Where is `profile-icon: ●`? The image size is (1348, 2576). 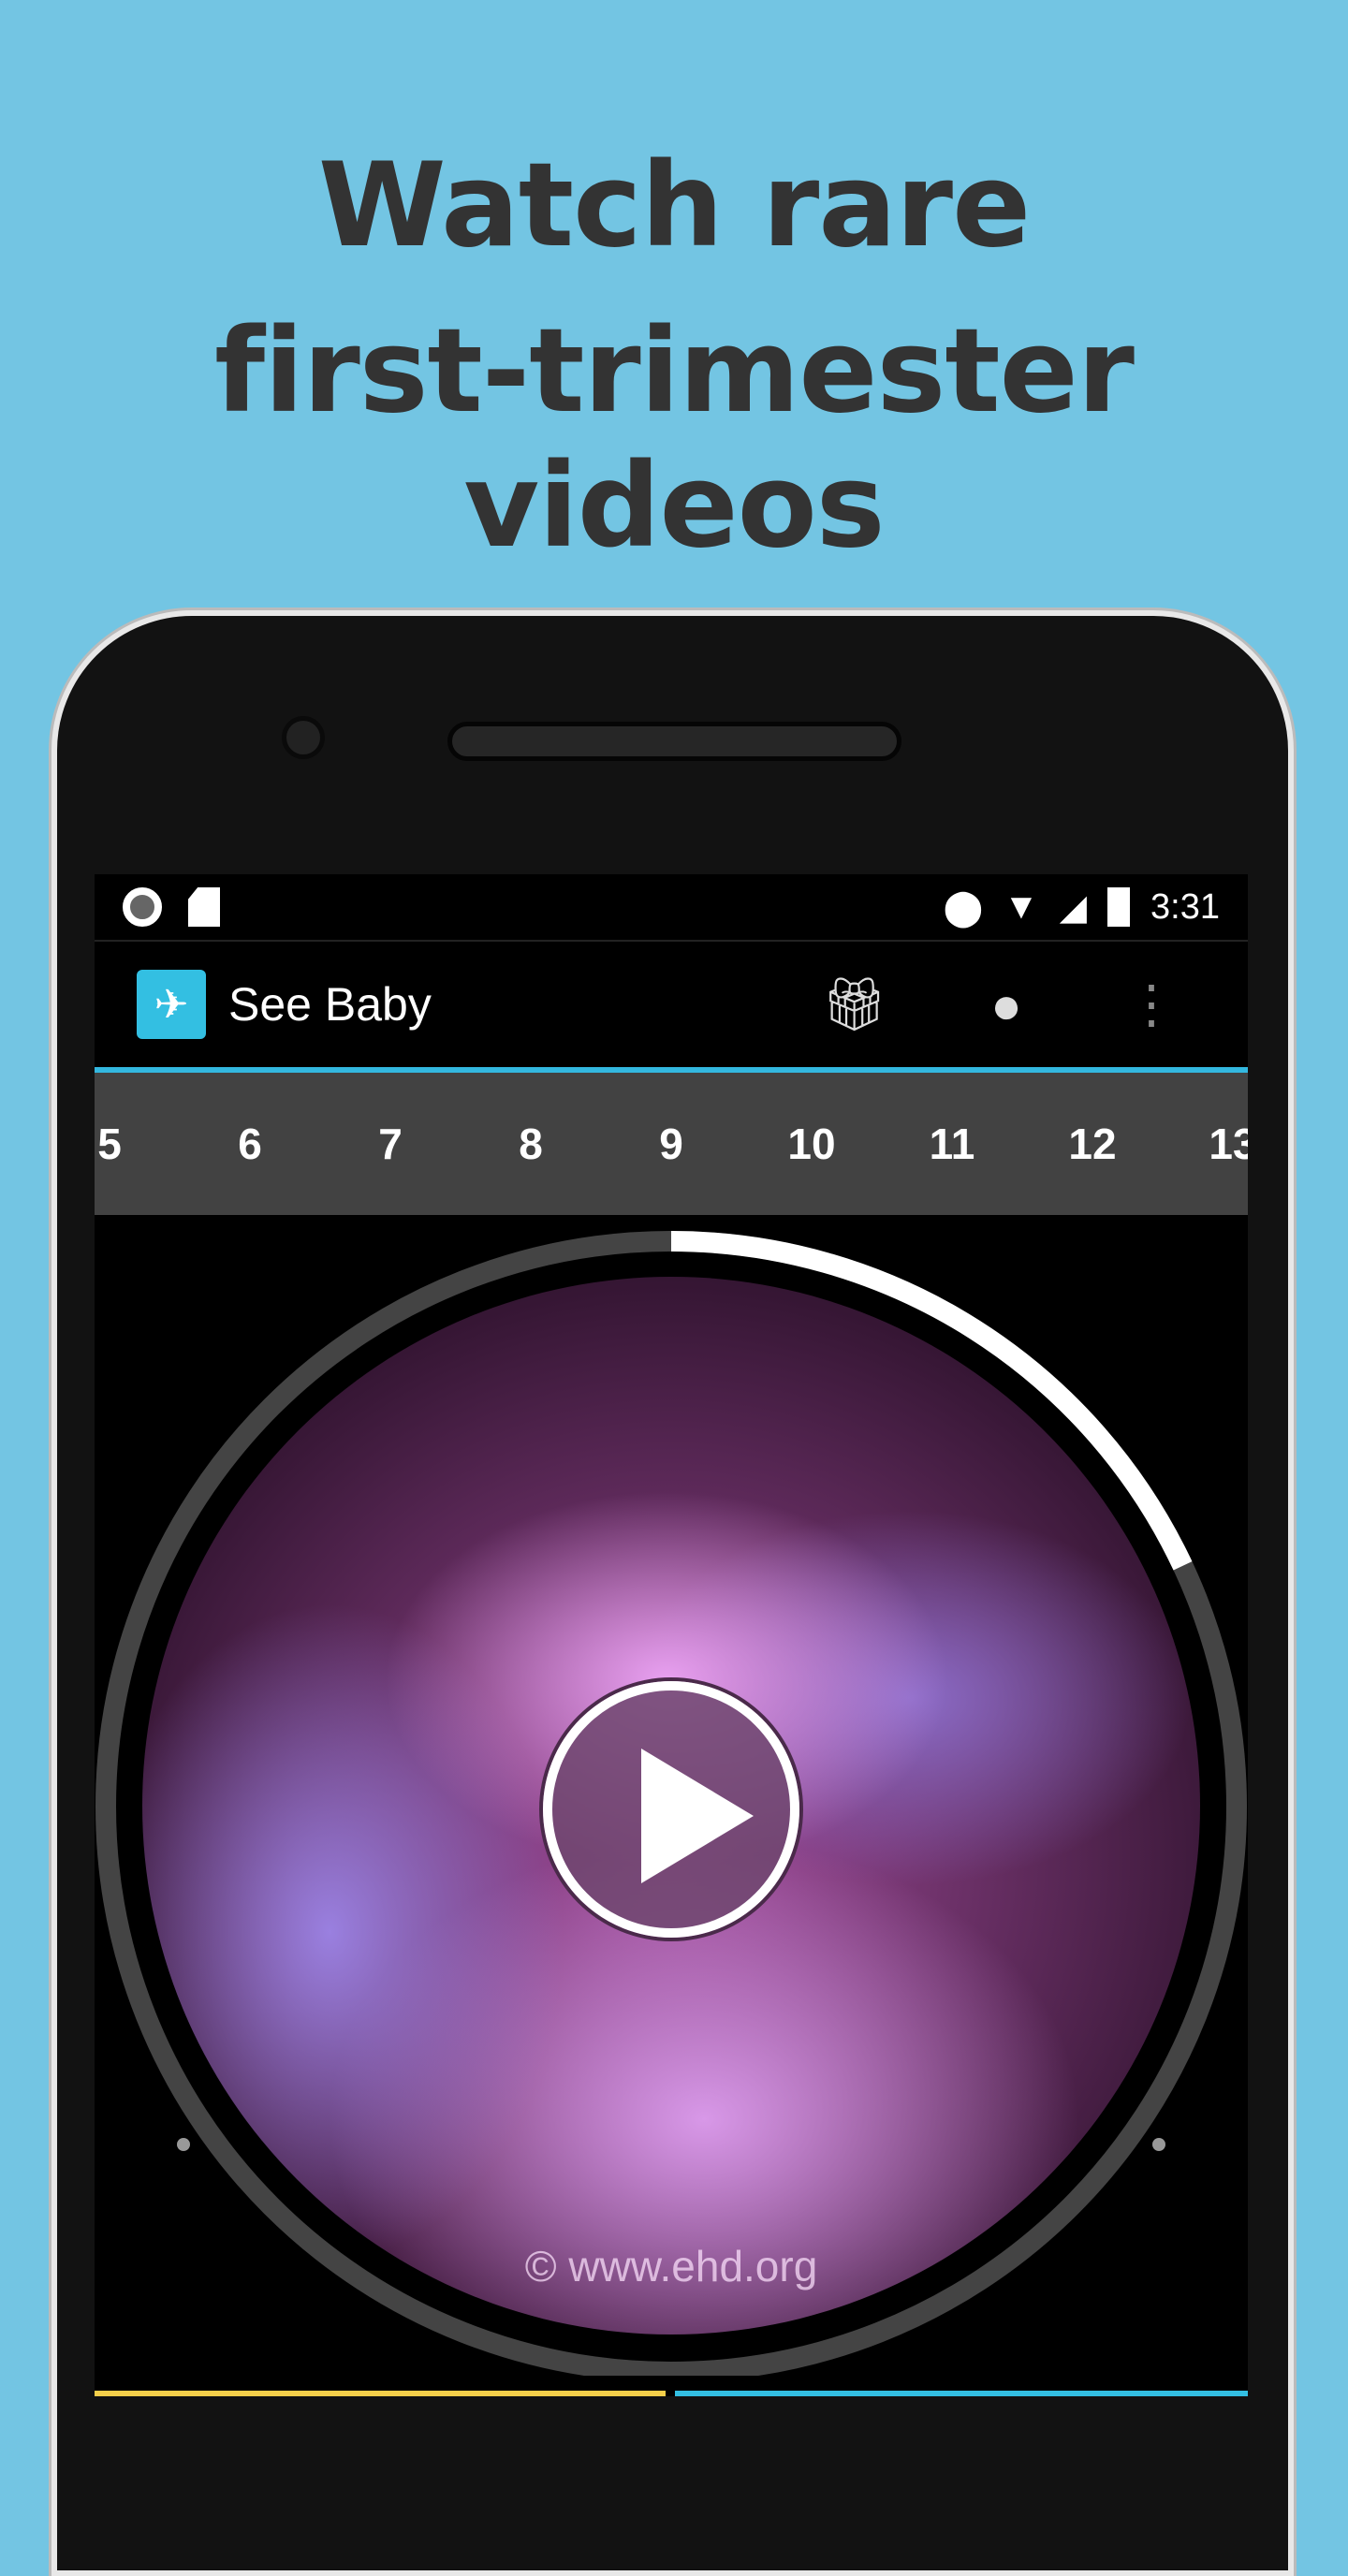
profile-icon: ● is located at coordinates (1006, 1004).